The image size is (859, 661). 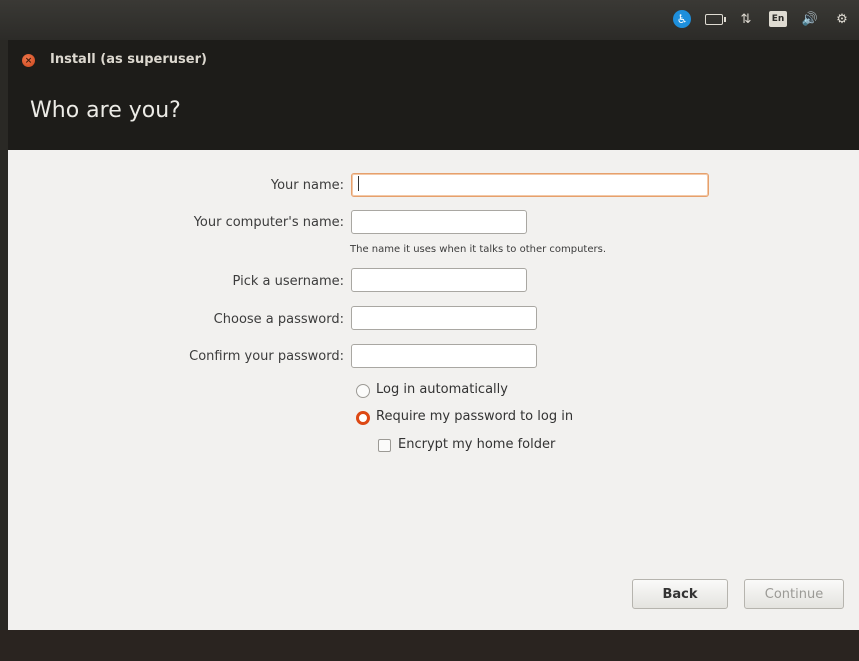 What do you see at coordinates (842, 19) in the screenshot?
I see `settings-gear-icon: ⚙` at bounding box center [842, 19].